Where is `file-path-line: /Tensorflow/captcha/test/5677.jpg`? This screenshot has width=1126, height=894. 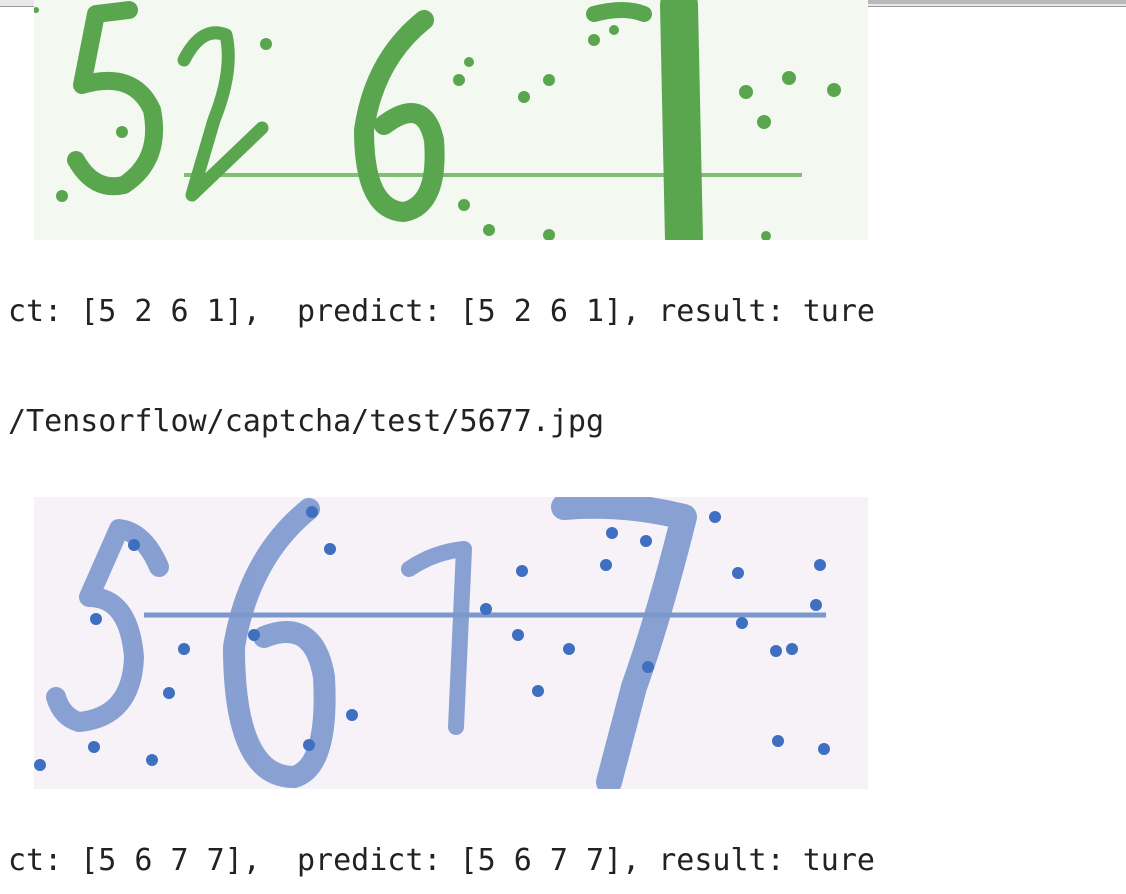
file-path-line: /Tensorflow/captcha/test/5677.jpg is located at coordinates (306, 421).